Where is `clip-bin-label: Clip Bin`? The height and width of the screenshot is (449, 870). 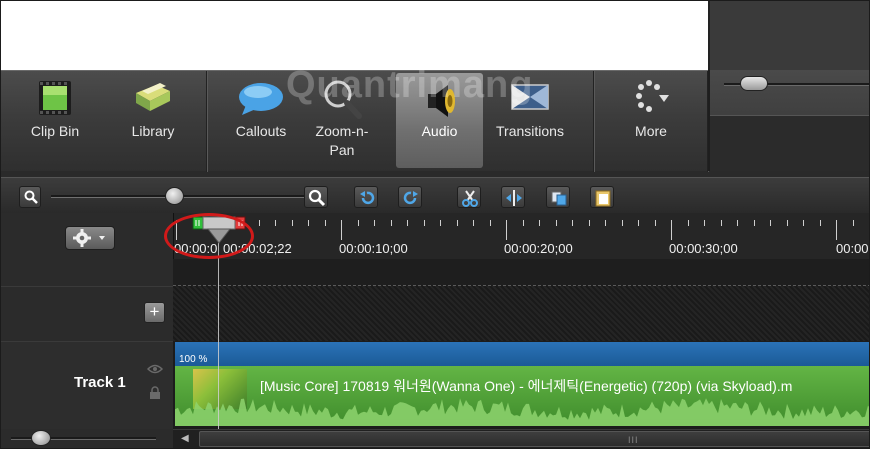
clip-bin-label: Clip Bin is located at coordinates (55, 131).